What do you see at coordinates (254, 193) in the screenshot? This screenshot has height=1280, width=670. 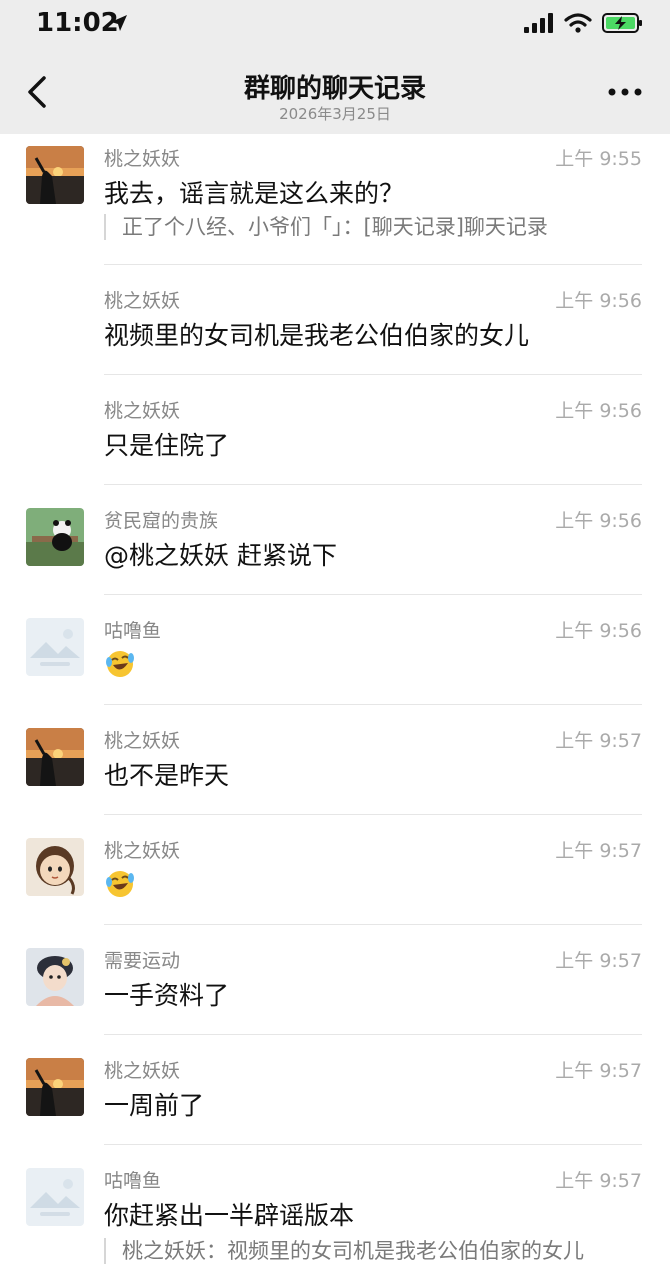 I see `message-text: 我去，谣言就是这么来的？` at bounding box center [254, 193].